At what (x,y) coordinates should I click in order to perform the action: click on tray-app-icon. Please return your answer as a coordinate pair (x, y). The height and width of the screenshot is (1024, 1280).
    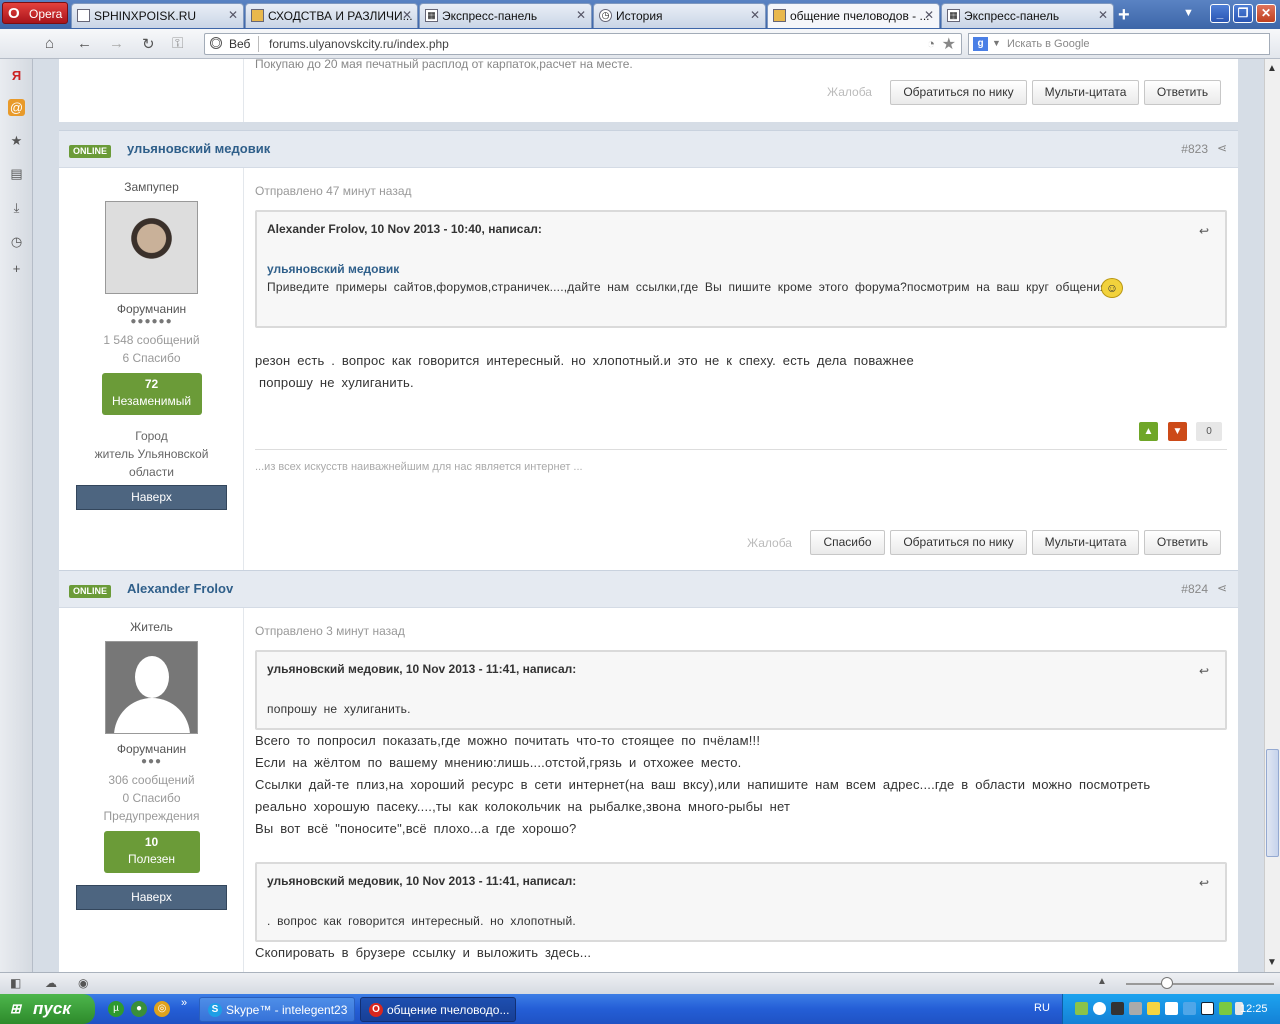
    Looking at the image, I should click on (1225, 1008).